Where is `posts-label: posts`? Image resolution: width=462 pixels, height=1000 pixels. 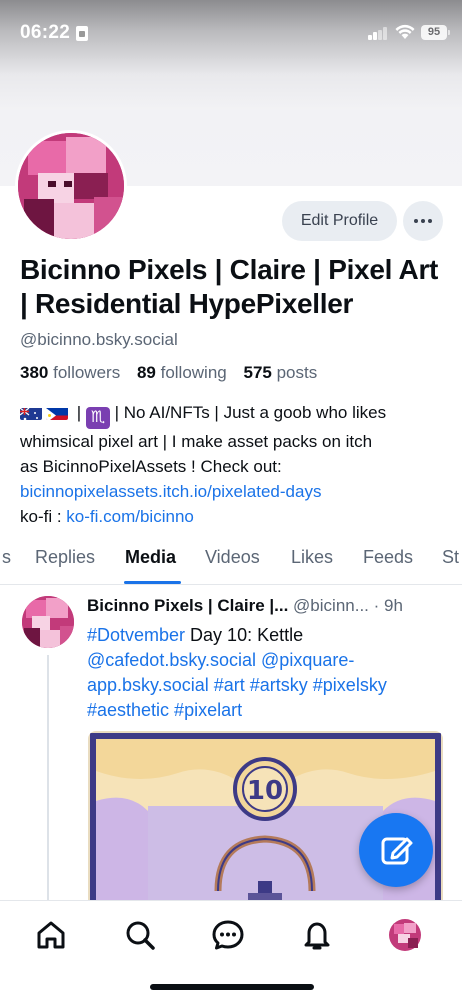 posts-label: posts is located at coordinates (297, 372).